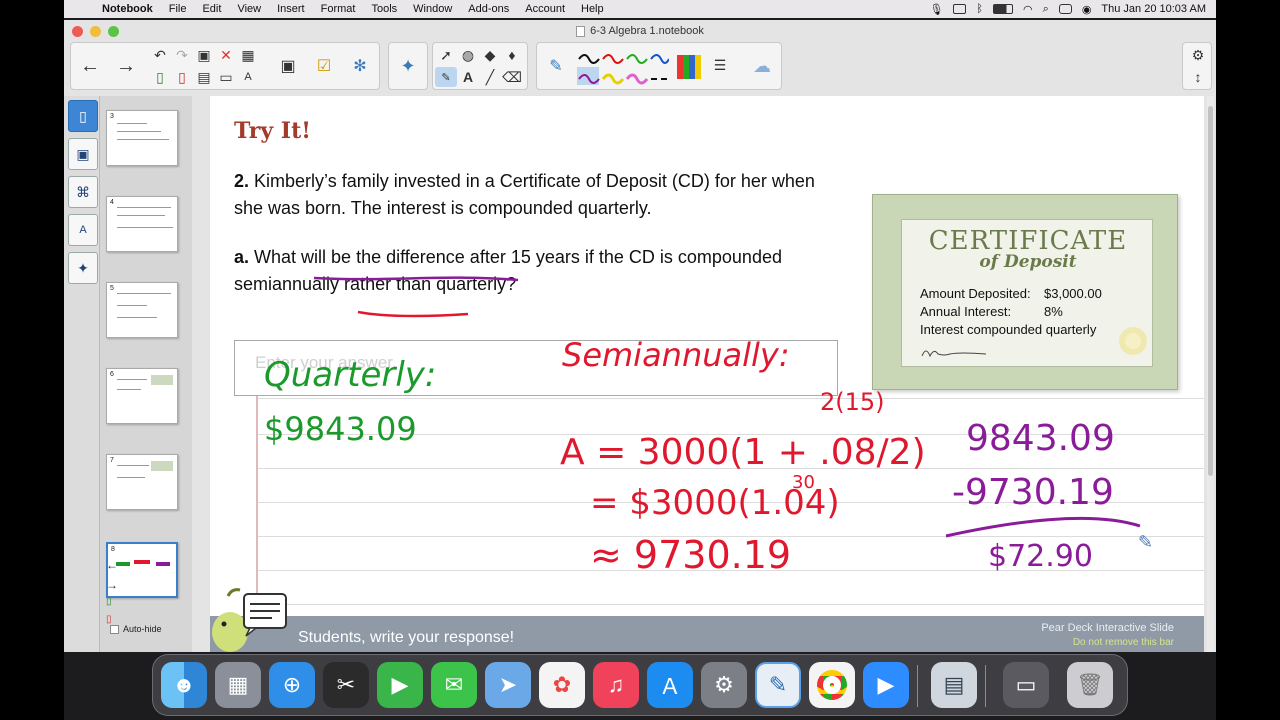  What do you see at coordinates (384, 9) in the screenshot?
I see `menu-tools: Tools` at bounding box center [384, 9].